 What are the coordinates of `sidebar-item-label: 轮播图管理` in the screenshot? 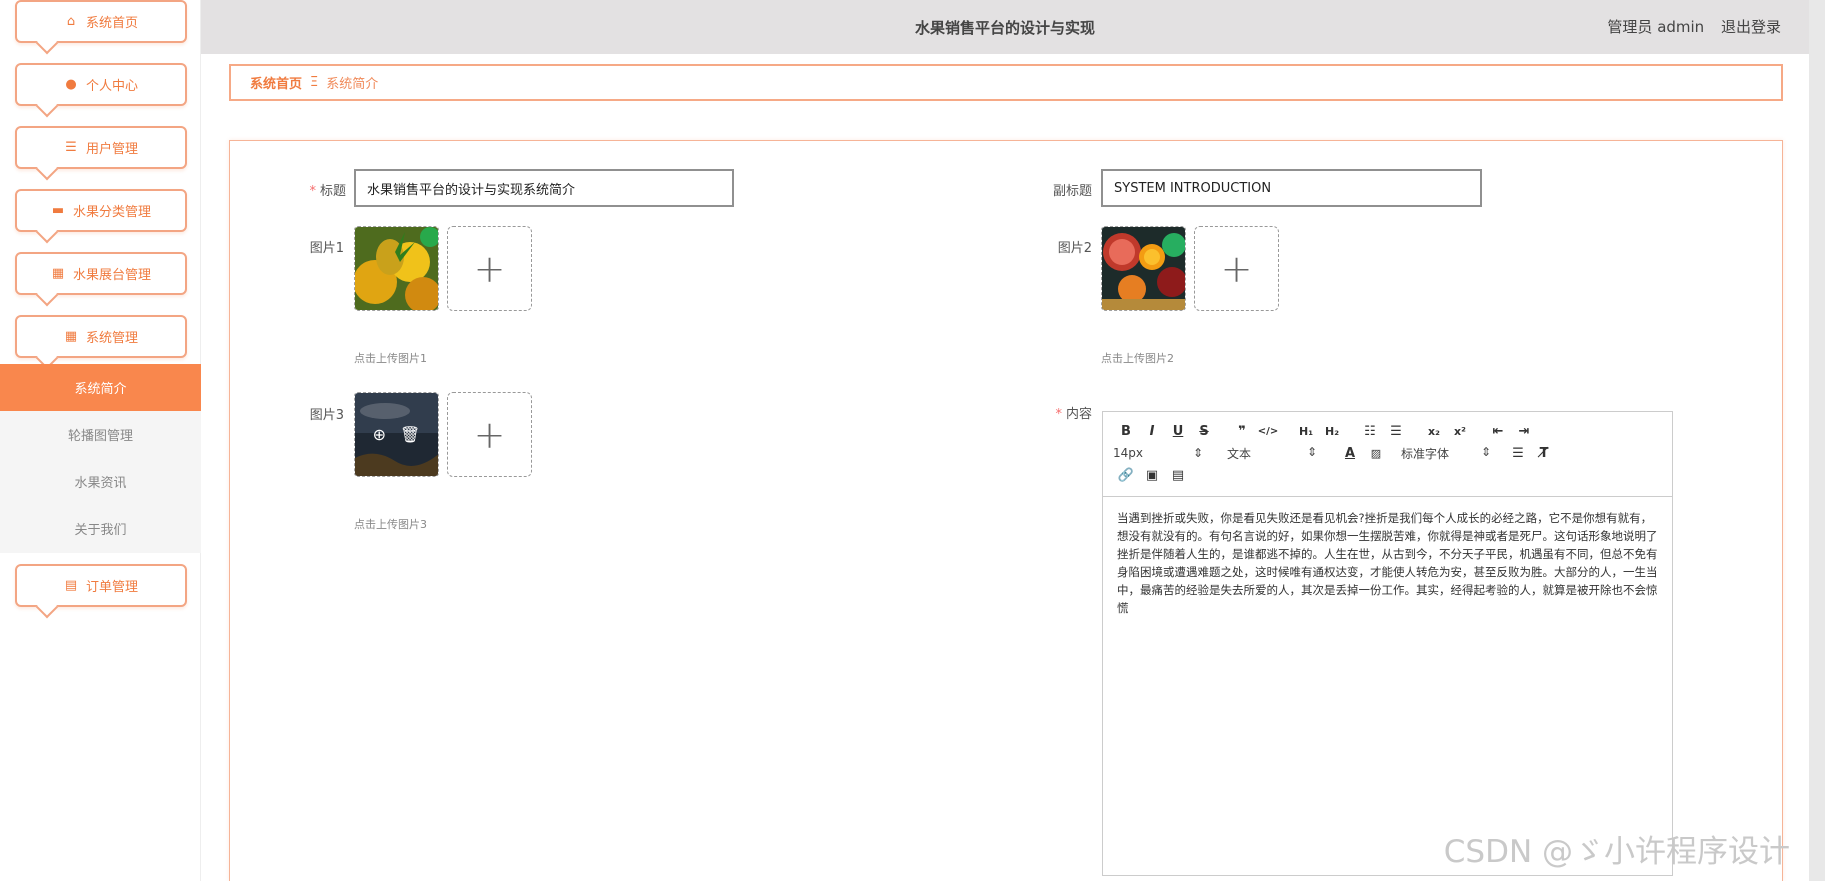 It's located at (100, 436).